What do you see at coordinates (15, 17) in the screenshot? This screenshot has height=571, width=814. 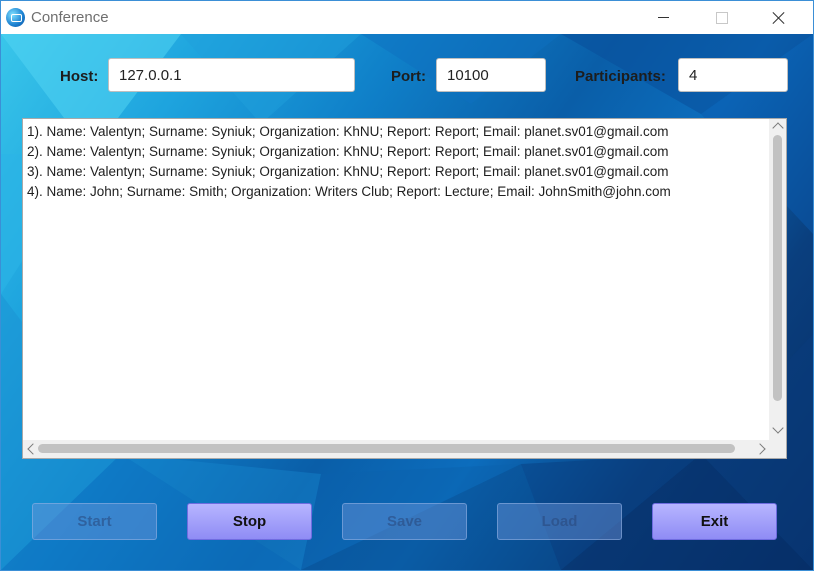 I see `app-icon` at bounding box center [15, 17].